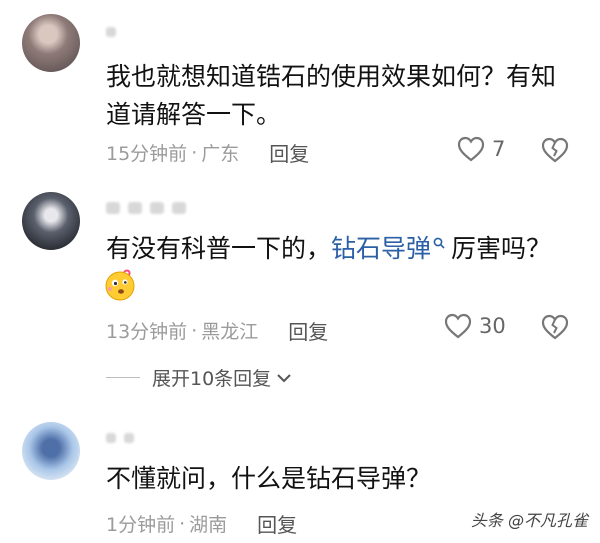 This screenshot has width=600, height=543. I want to click on comment-meta: 1分钟前 · 湖南 回复, so click(201, 523).